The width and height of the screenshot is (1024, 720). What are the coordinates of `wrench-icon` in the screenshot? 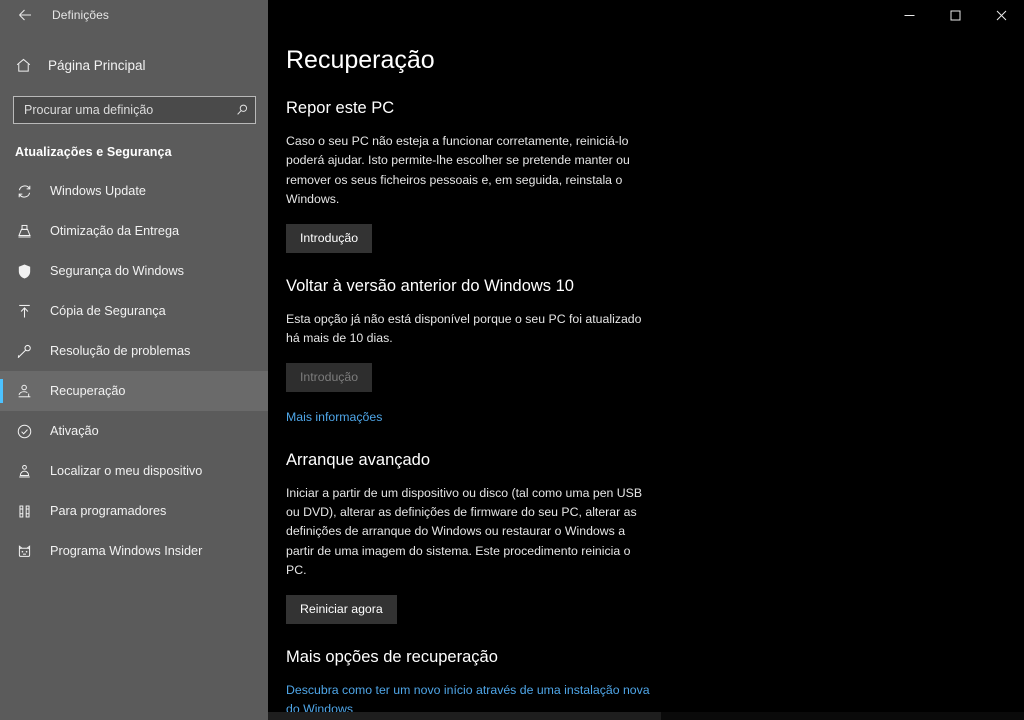 It's located at (24, 351).